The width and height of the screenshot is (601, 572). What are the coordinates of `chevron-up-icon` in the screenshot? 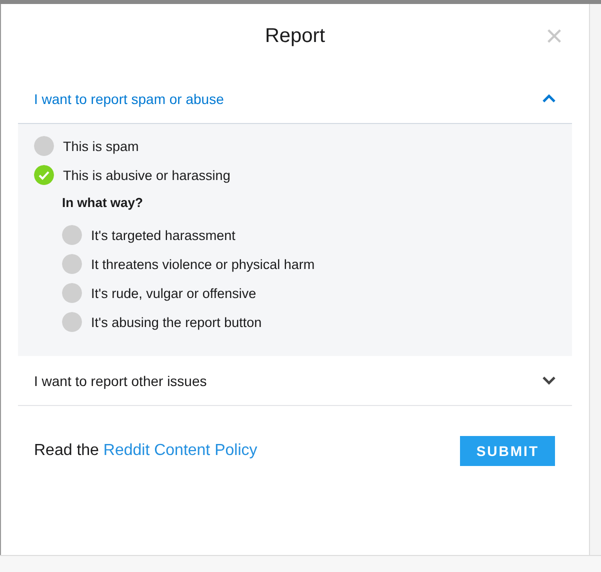 It's located at (549, 98).